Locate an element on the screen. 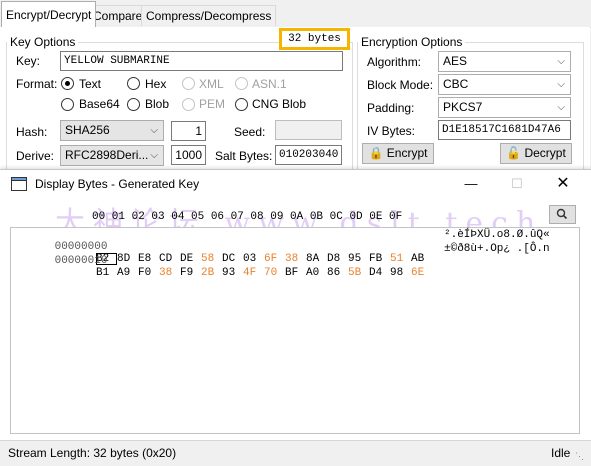  salt-input: 010203040 is located at coordinates (308, 155).